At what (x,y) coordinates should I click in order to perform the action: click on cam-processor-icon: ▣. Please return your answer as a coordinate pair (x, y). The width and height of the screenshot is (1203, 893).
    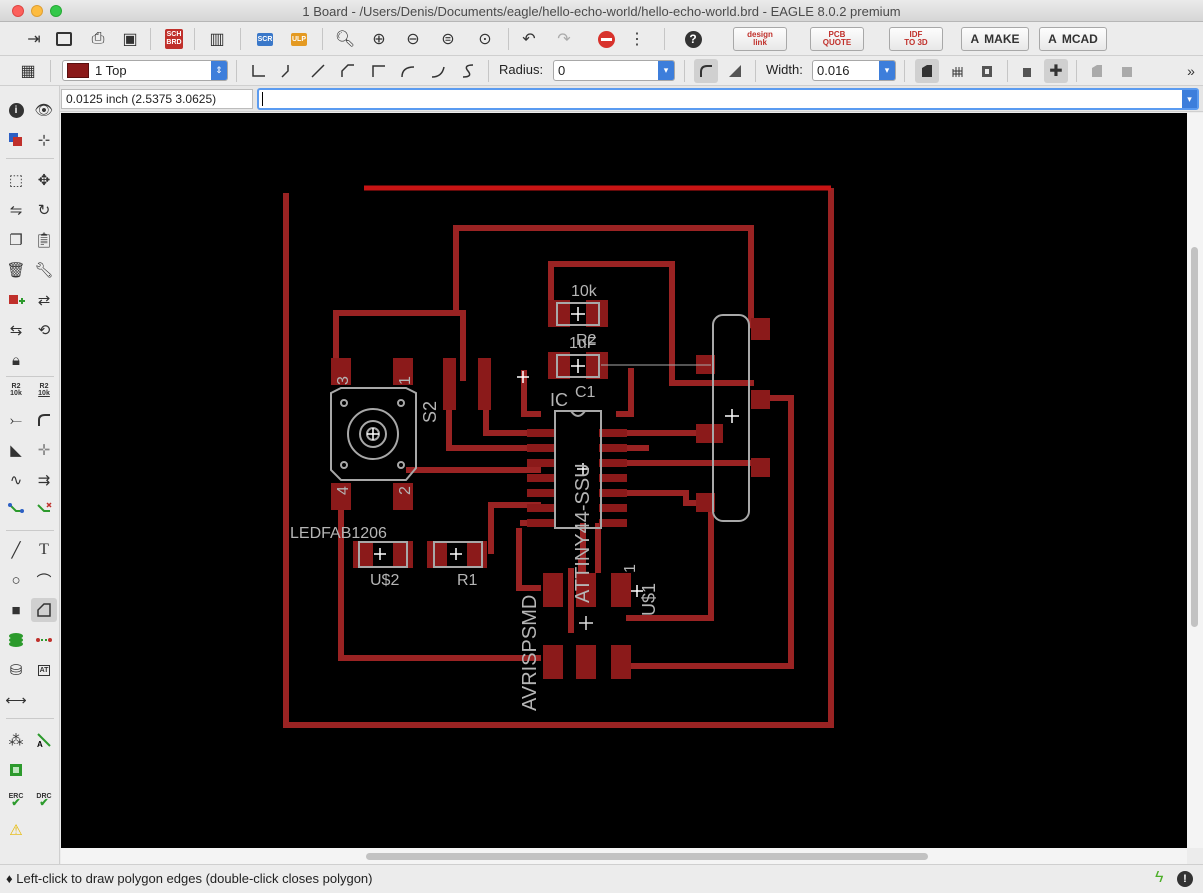
    Looking at the image, I should click on (130, 39).